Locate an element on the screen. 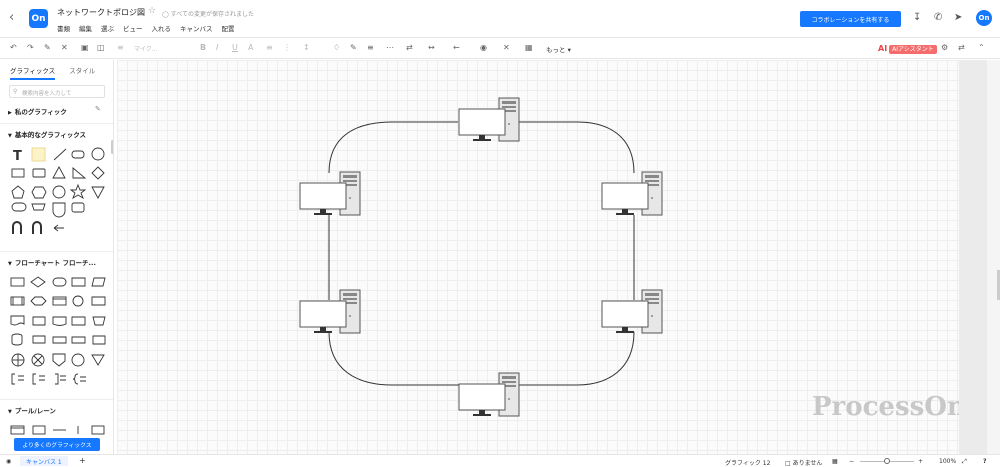 The height and width of the screenshot is (467, 1000). zoom-slider-knob is located at coordinates (887, 461).